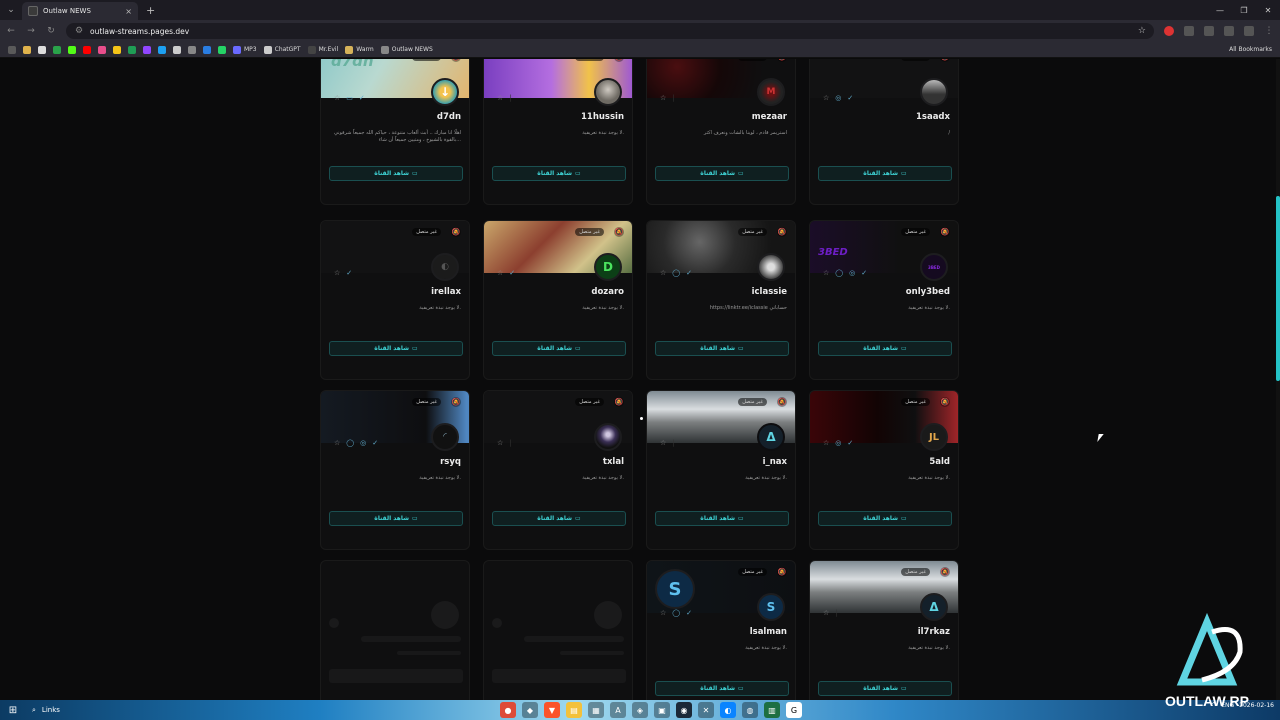  What do you see at coordinates (1278, 288) in the screenshot?
I see `scrollbar-thumb` at bounding box center [1278, 288].